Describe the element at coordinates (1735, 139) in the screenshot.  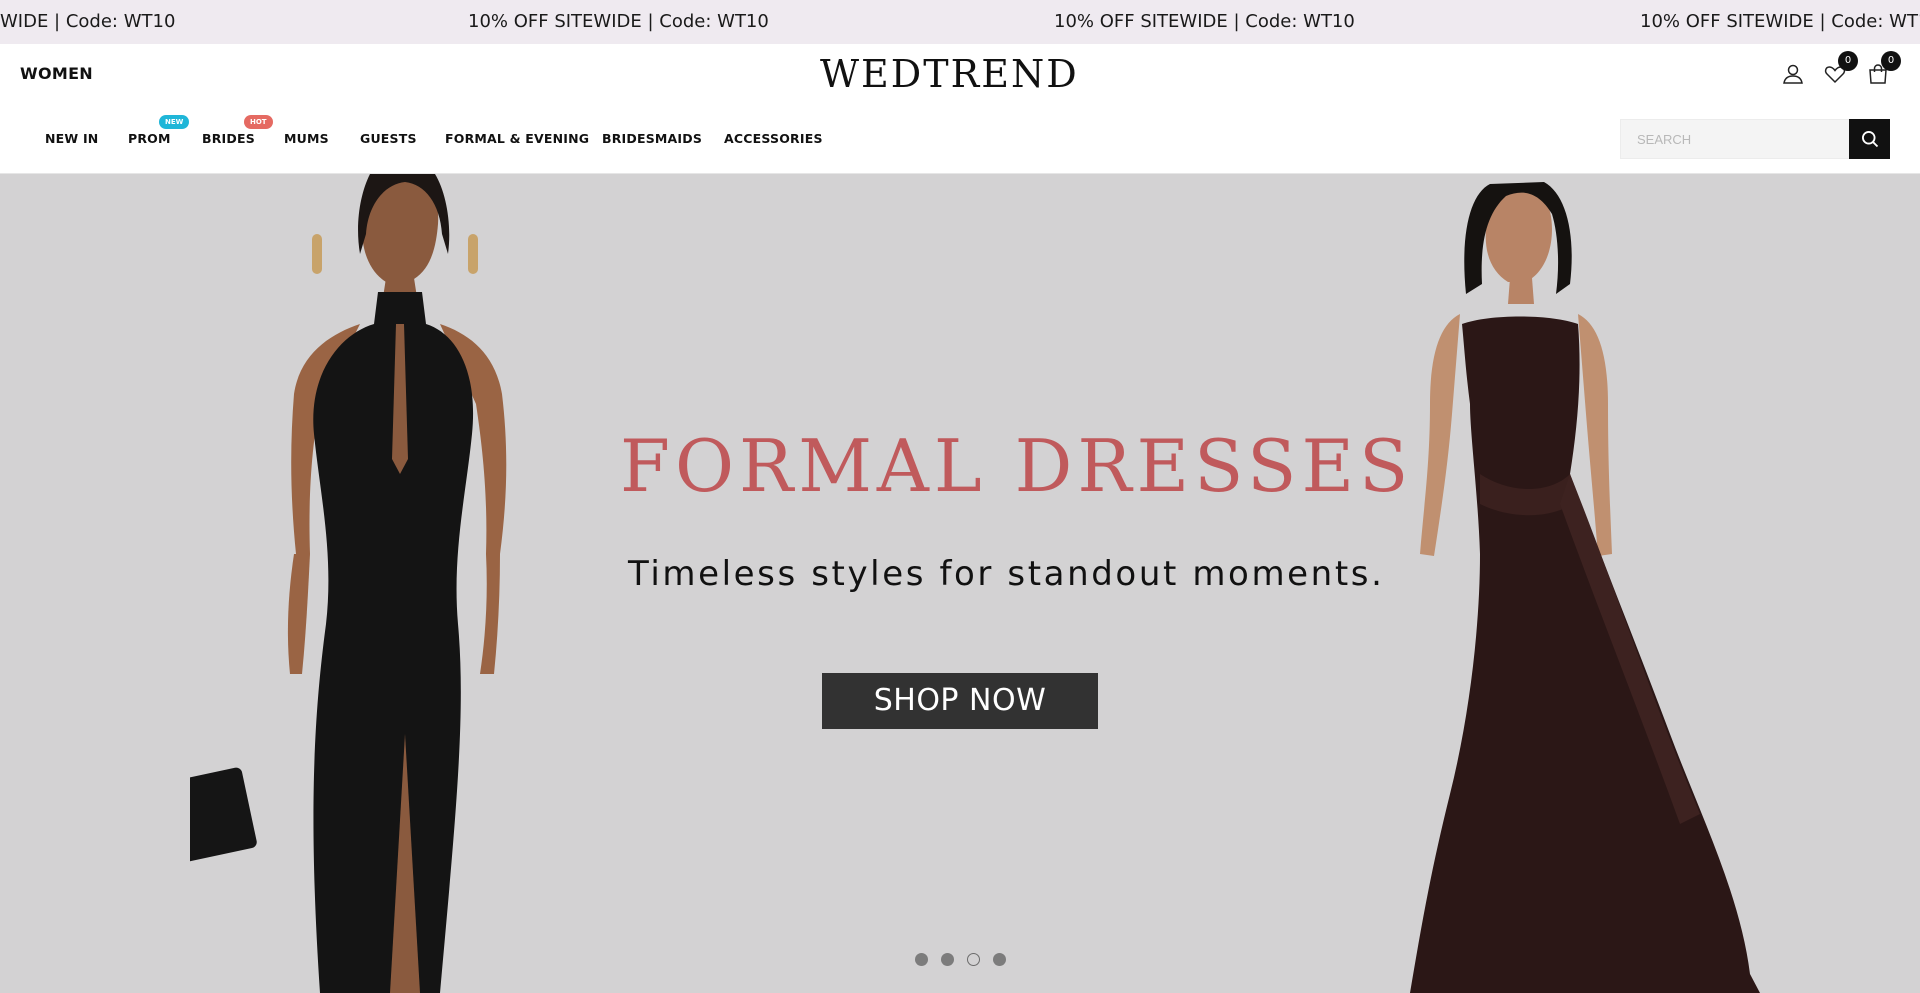
I see `search-input` at that location.